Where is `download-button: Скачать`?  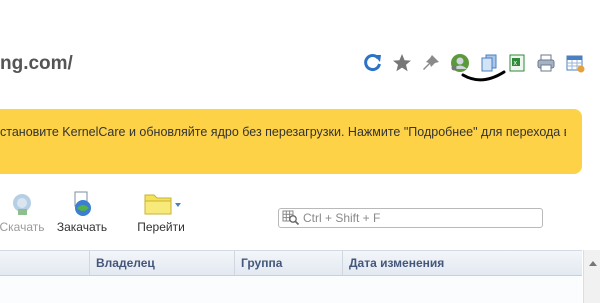
download-button: Скачать is located at coordinates (23, 212).